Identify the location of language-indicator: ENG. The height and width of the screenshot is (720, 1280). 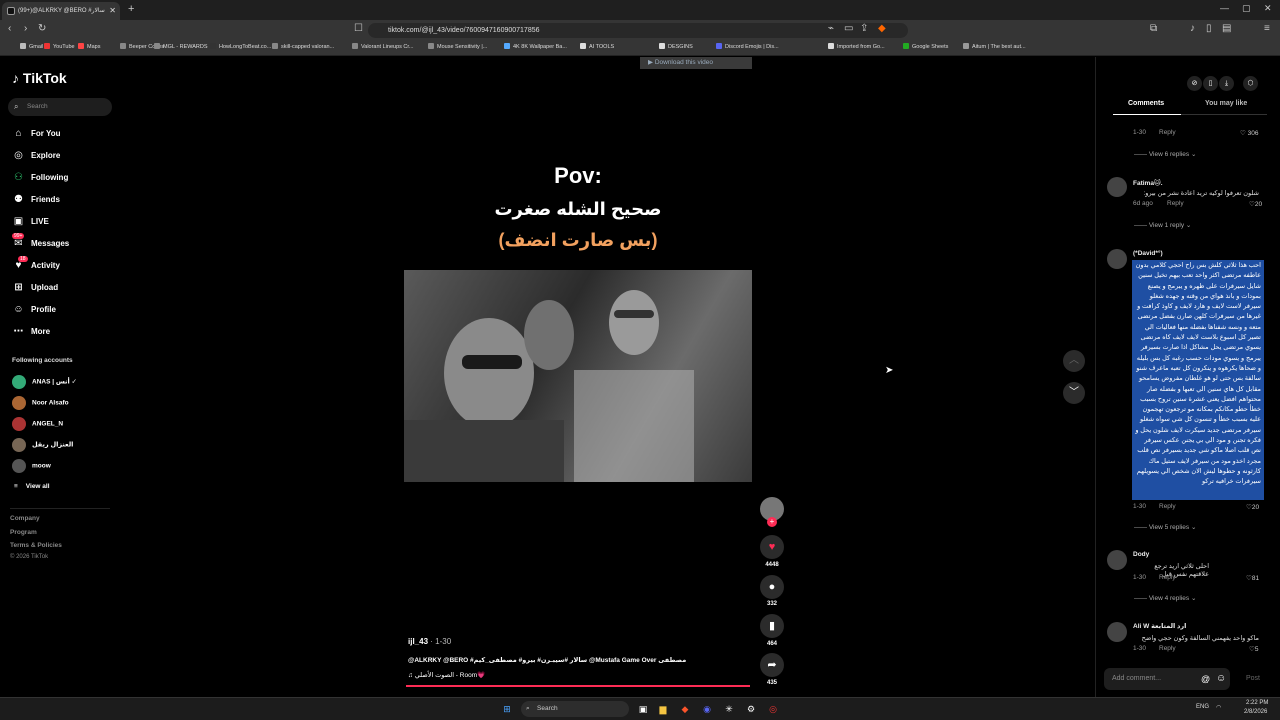
(1202, 707).